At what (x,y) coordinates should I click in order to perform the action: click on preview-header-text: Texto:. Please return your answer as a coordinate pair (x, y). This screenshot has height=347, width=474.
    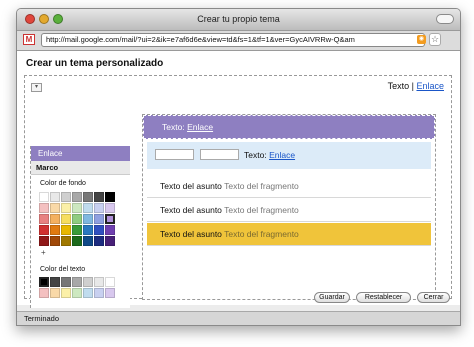
    Looking at the image, I should click on (173, 127).